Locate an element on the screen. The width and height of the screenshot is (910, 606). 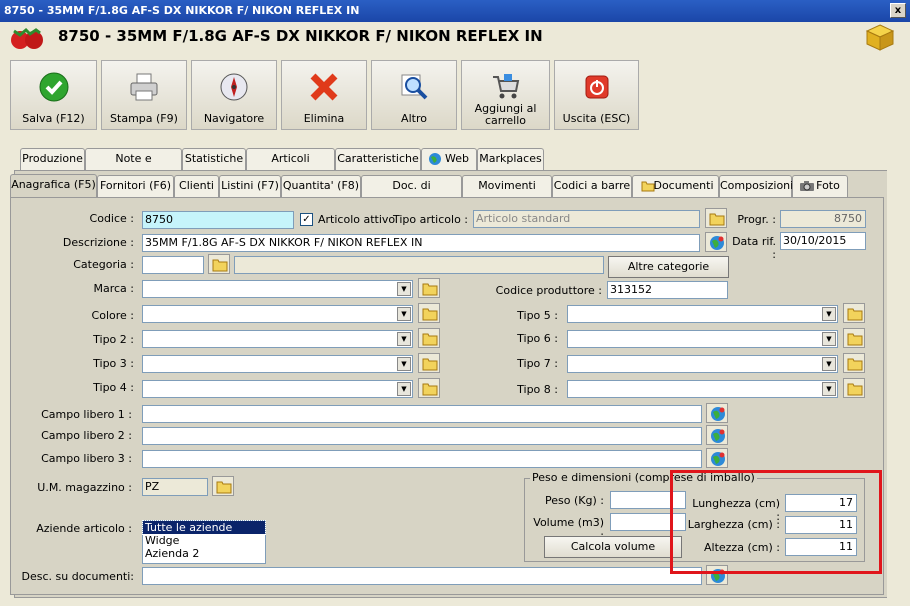
um-magazzino-input: PZ is located at coordinates (175, 487).